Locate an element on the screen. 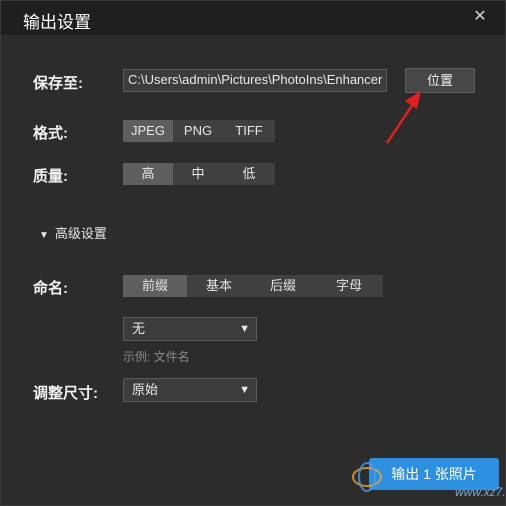 This screenshot has height=506, width=506. red-arrow-annotation is located at coordinates (403, 117).